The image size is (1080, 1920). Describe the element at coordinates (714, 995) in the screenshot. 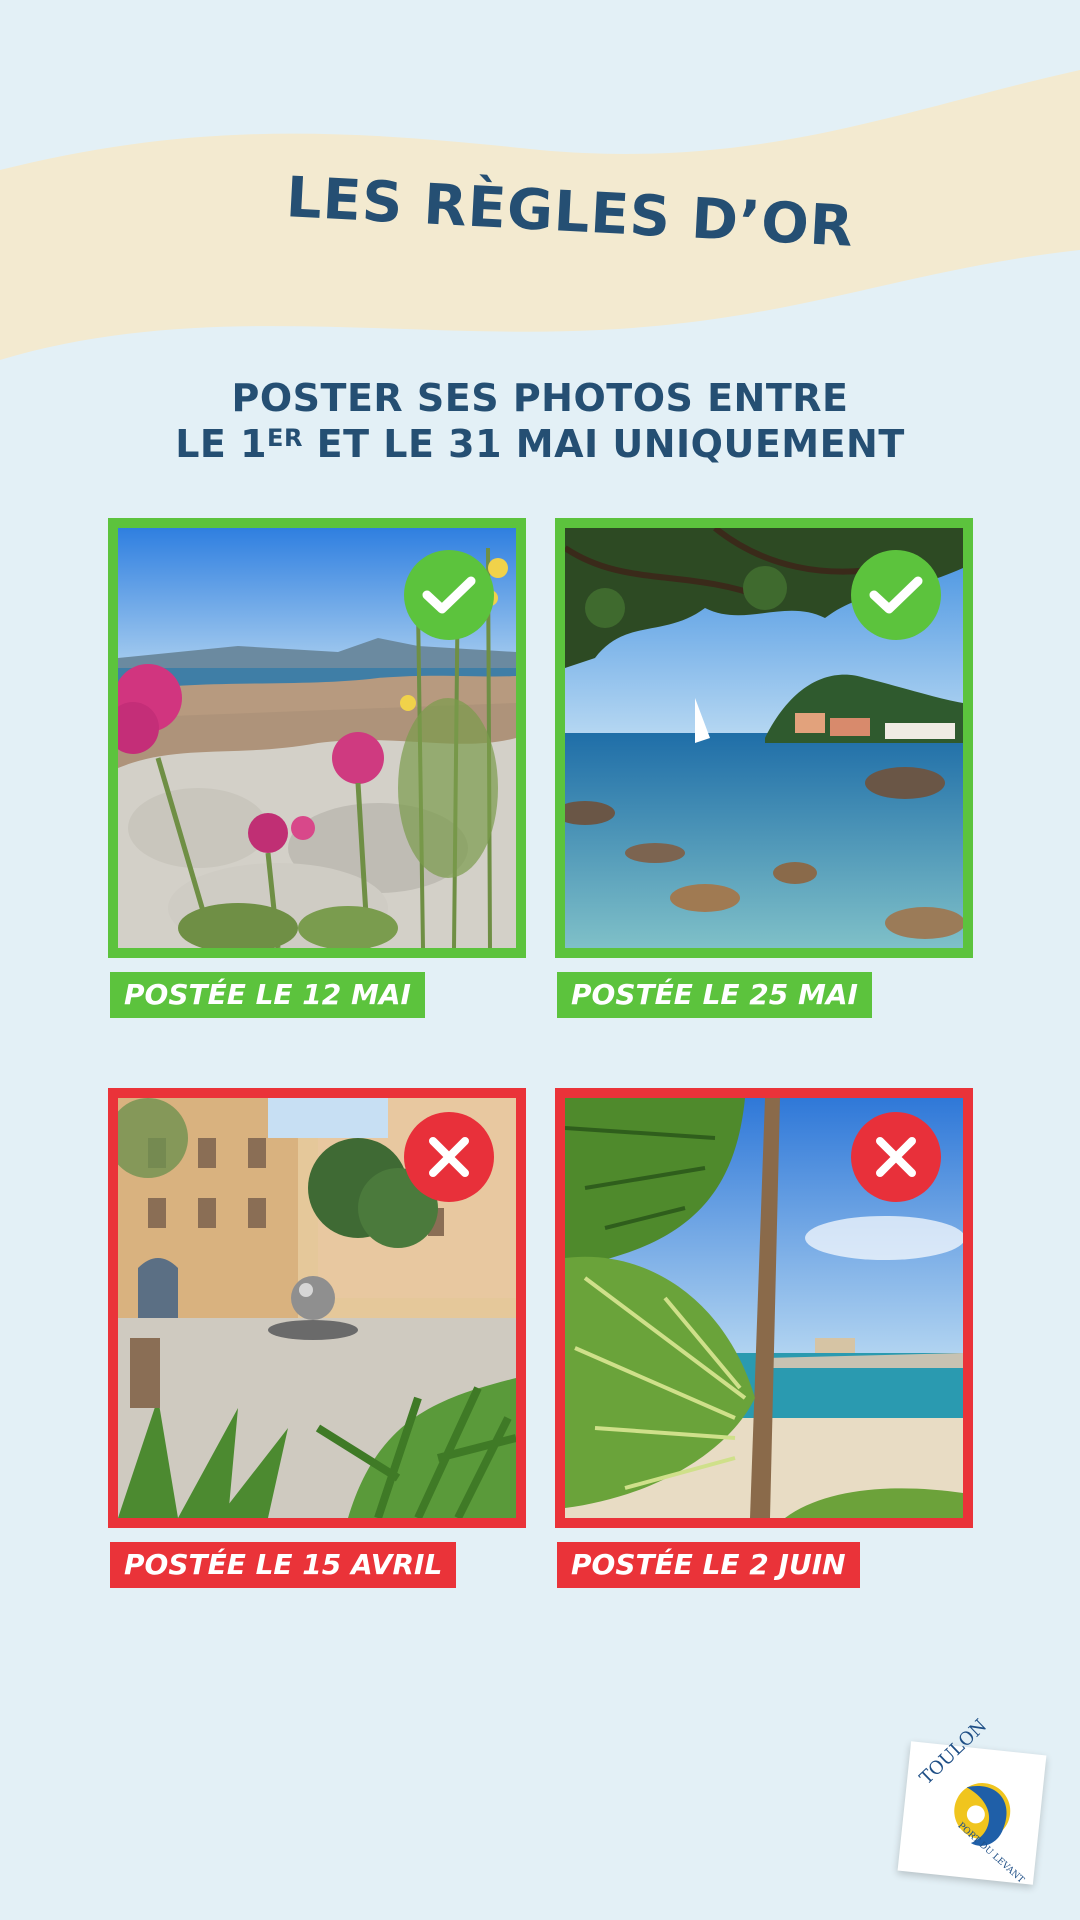

I see `card-label-2: POSTÉE LE 25 MAI` at that location.